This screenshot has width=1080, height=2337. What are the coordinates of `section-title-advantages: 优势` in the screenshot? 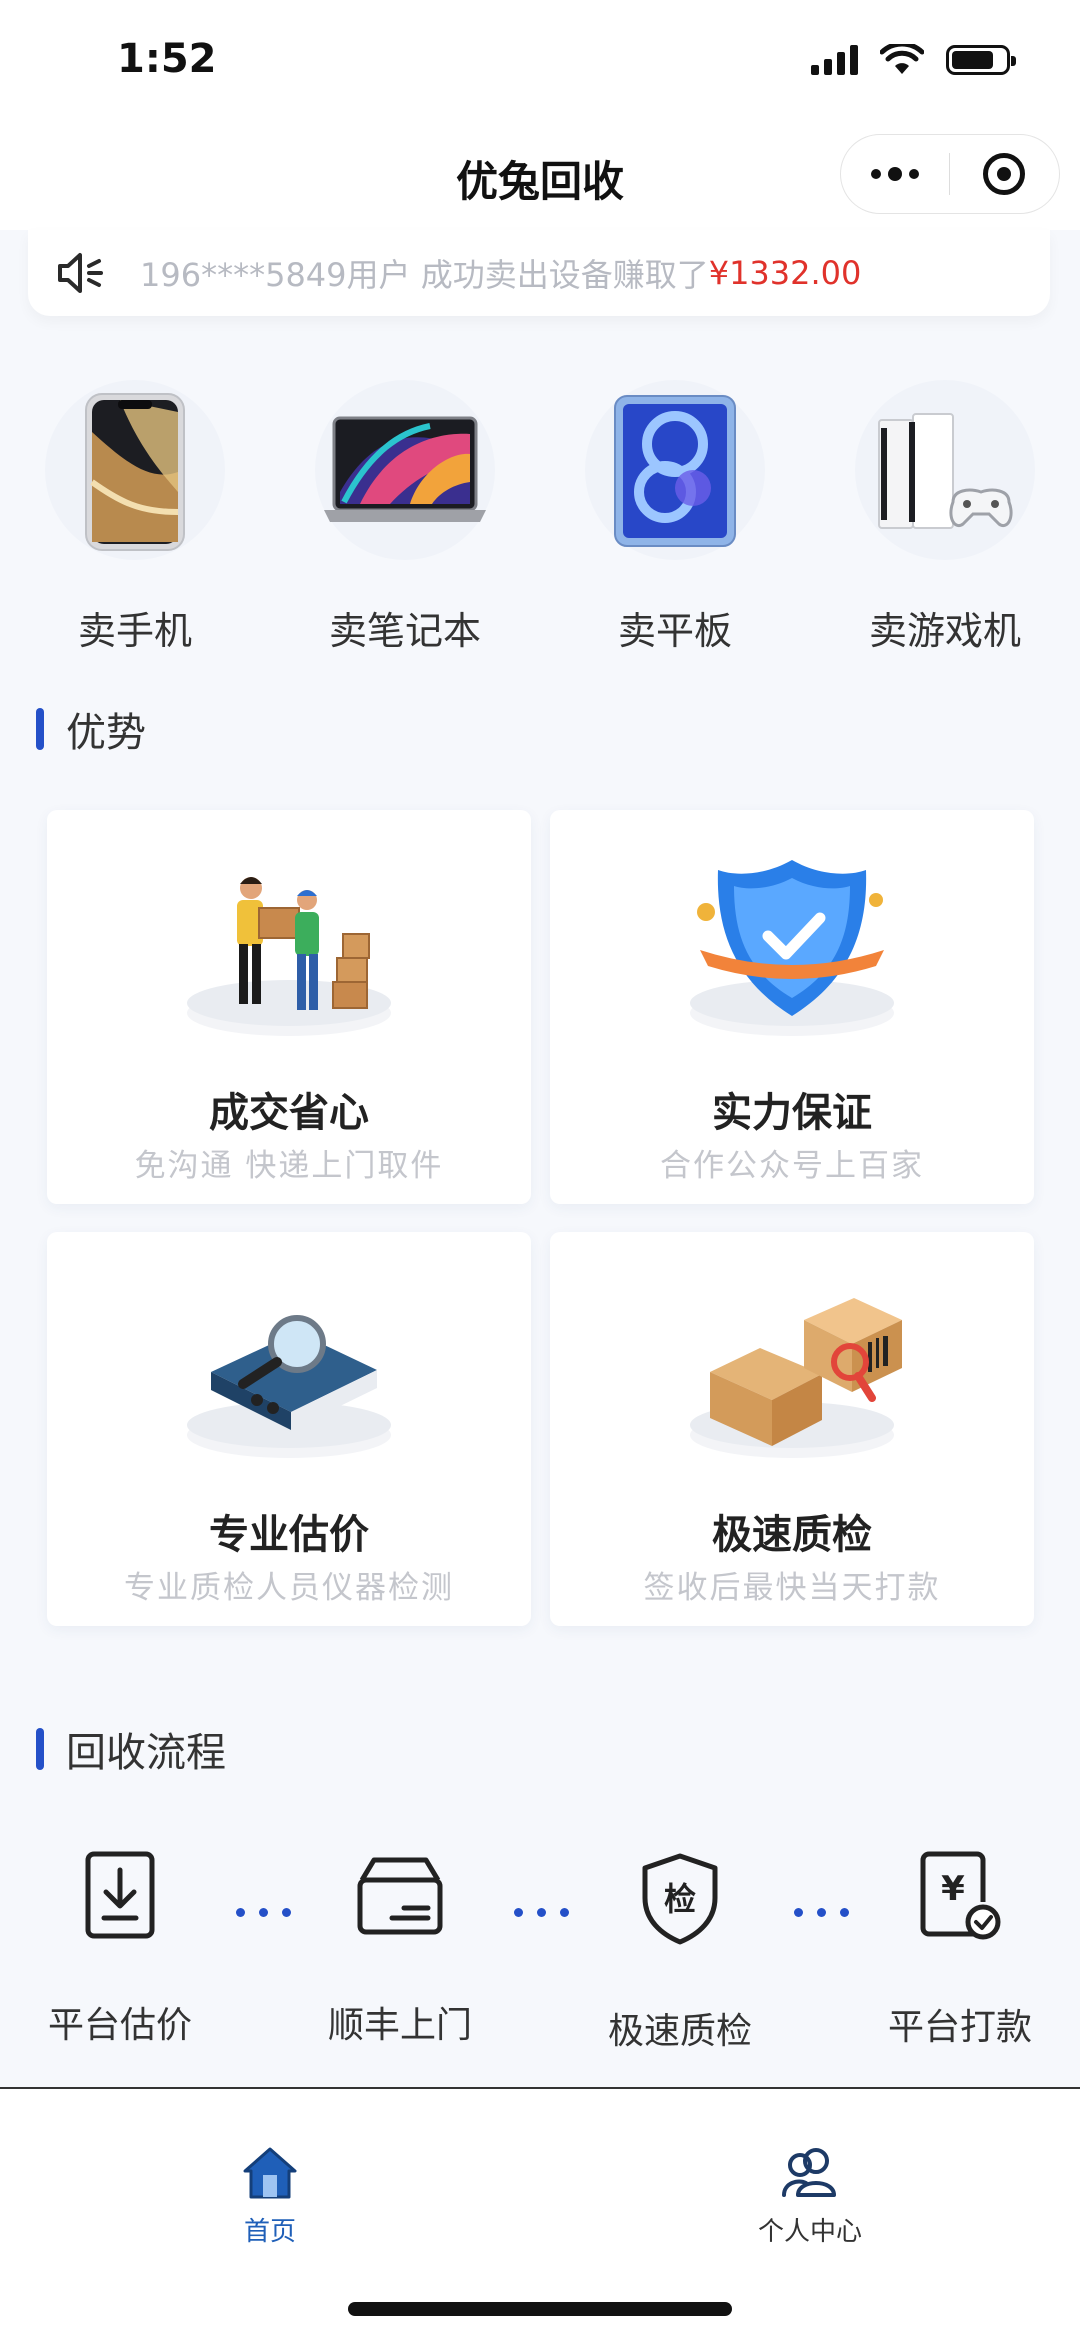 It's located at (91, 729).